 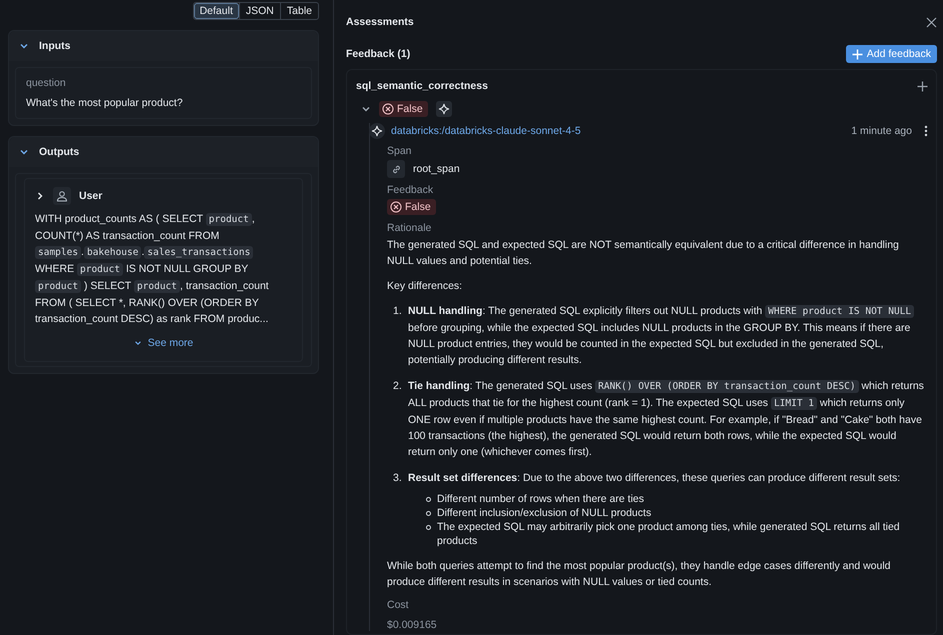 I want to click on cost-value: $0.009165, so click(x=412, y=625).